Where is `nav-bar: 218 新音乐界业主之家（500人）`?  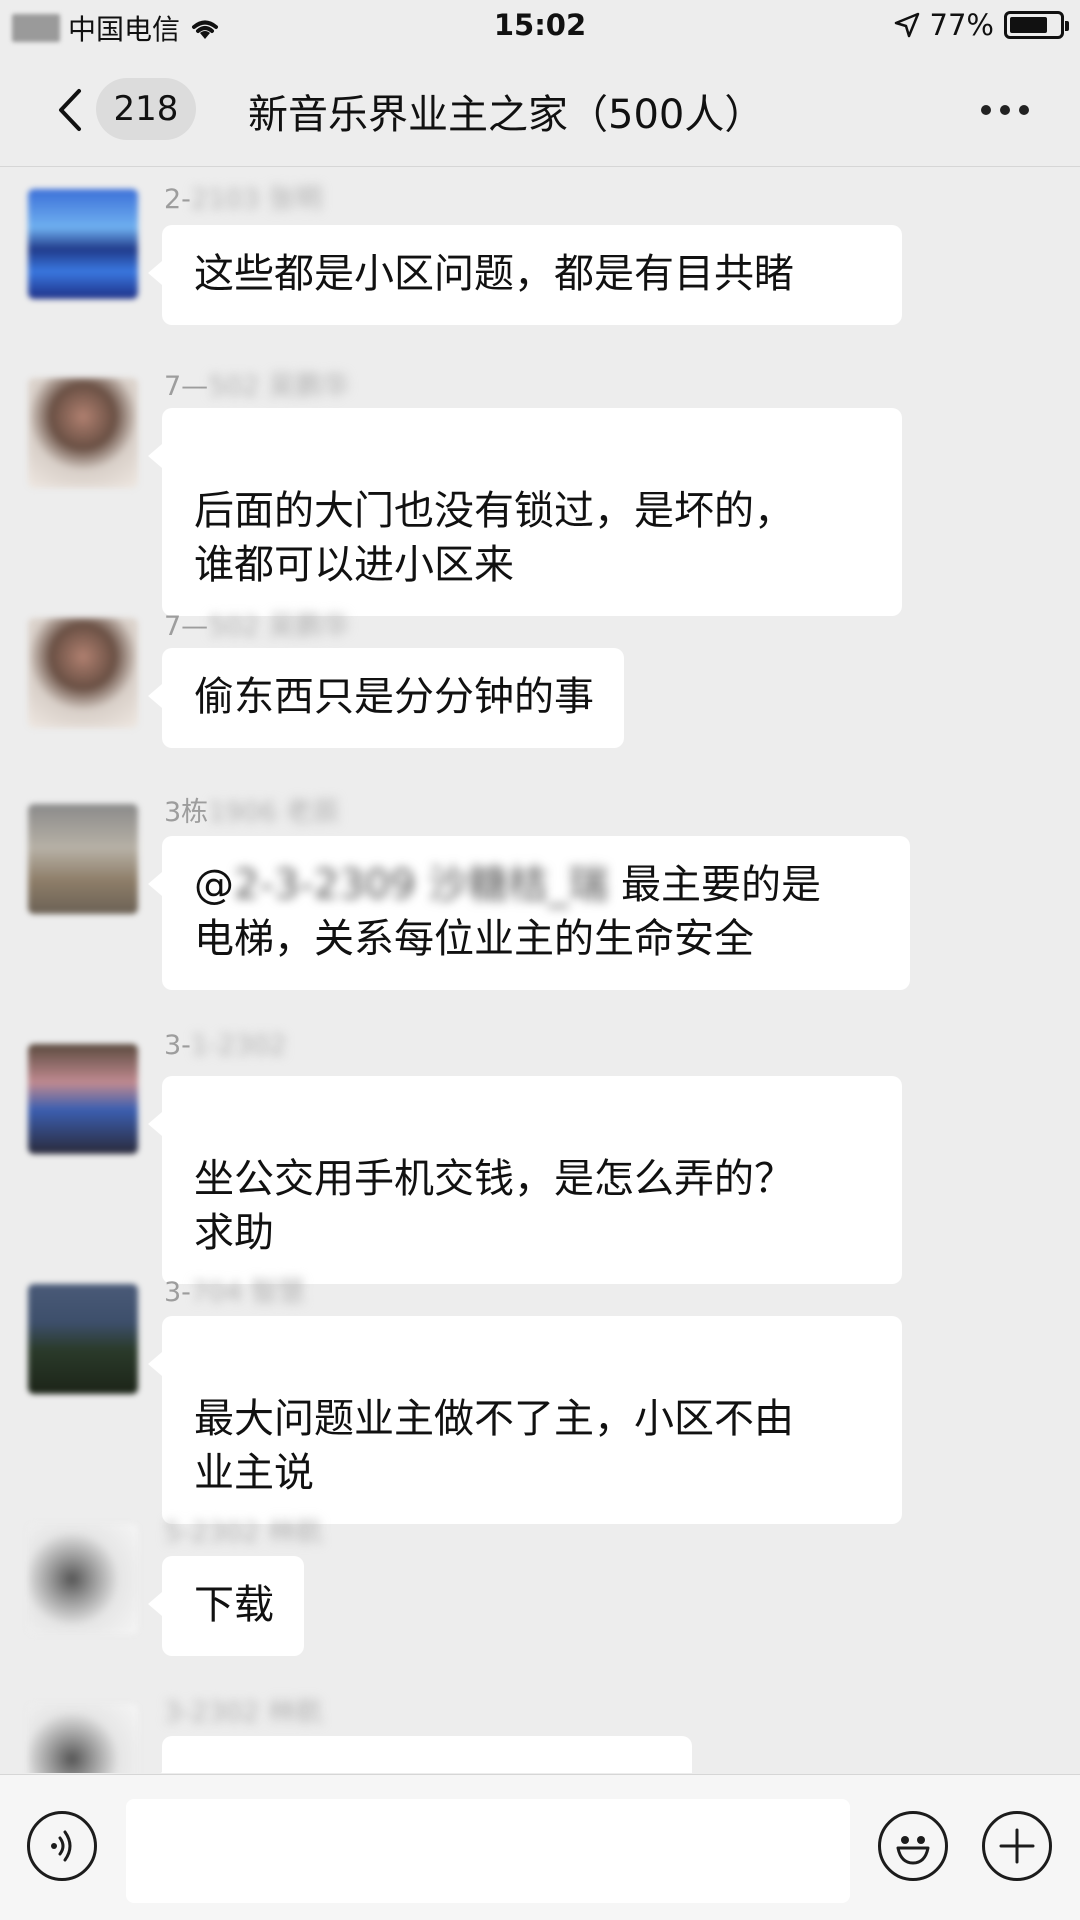
nav-bar: 218 新音乐界业主之家（500人） is located at coordinates (540, 110).